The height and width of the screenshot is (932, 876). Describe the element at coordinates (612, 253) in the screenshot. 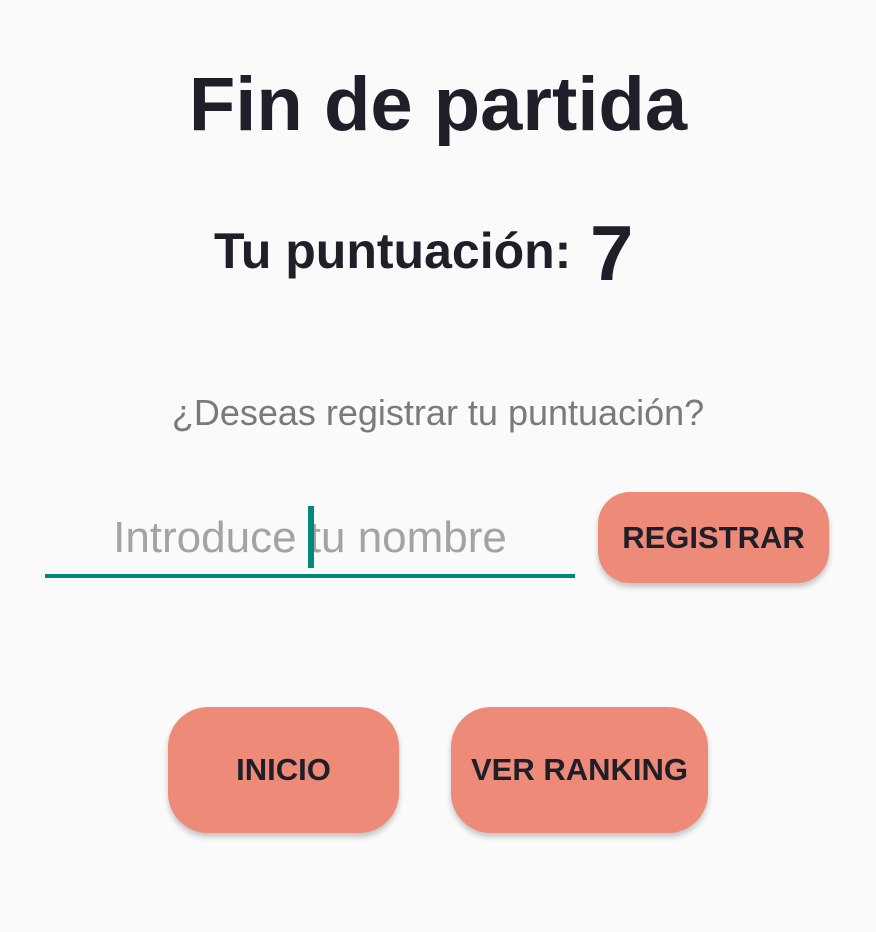

I see `score-value: 7` at that location.